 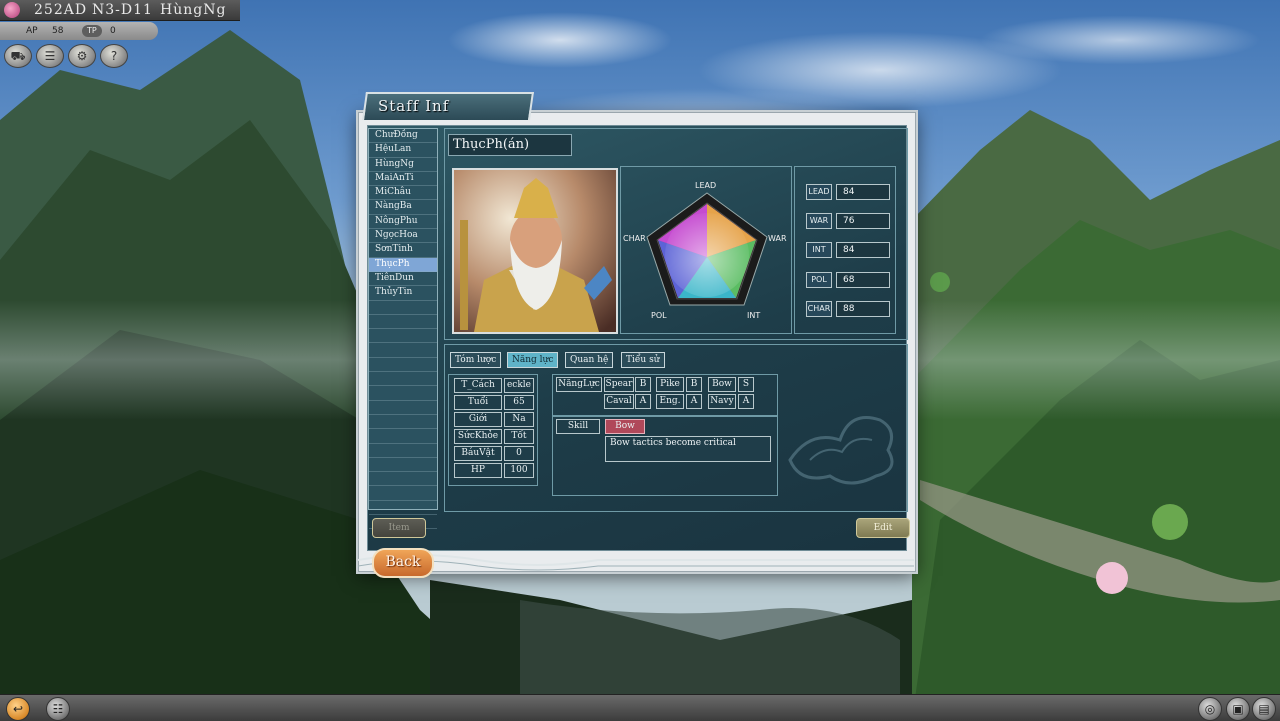 I want to click on radar-label-war: WAR, so click(x=777, y=238).